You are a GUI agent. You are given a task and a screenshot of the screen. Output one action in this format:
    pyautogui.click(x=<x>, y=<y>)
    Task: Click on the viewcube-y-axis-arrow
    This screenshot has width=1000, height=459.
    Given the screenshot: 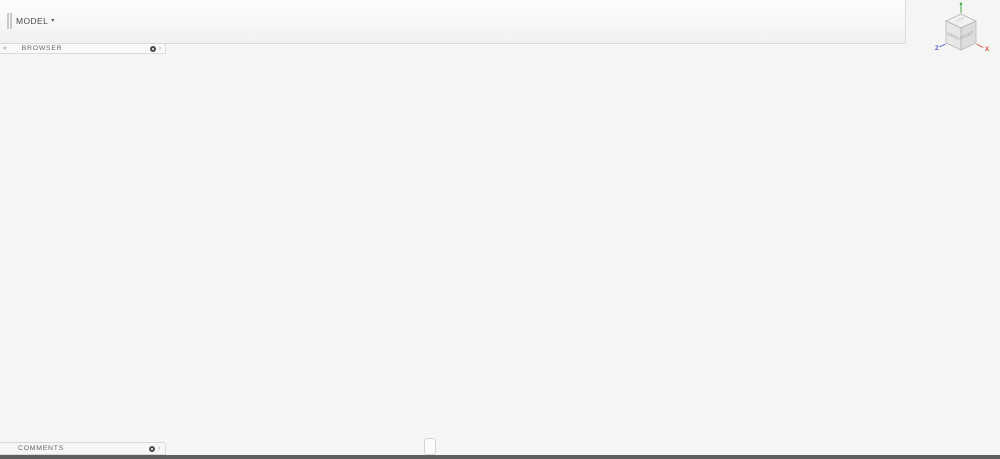 What is the action you would take?
    pyautogui.click(x=961, y=7)
    